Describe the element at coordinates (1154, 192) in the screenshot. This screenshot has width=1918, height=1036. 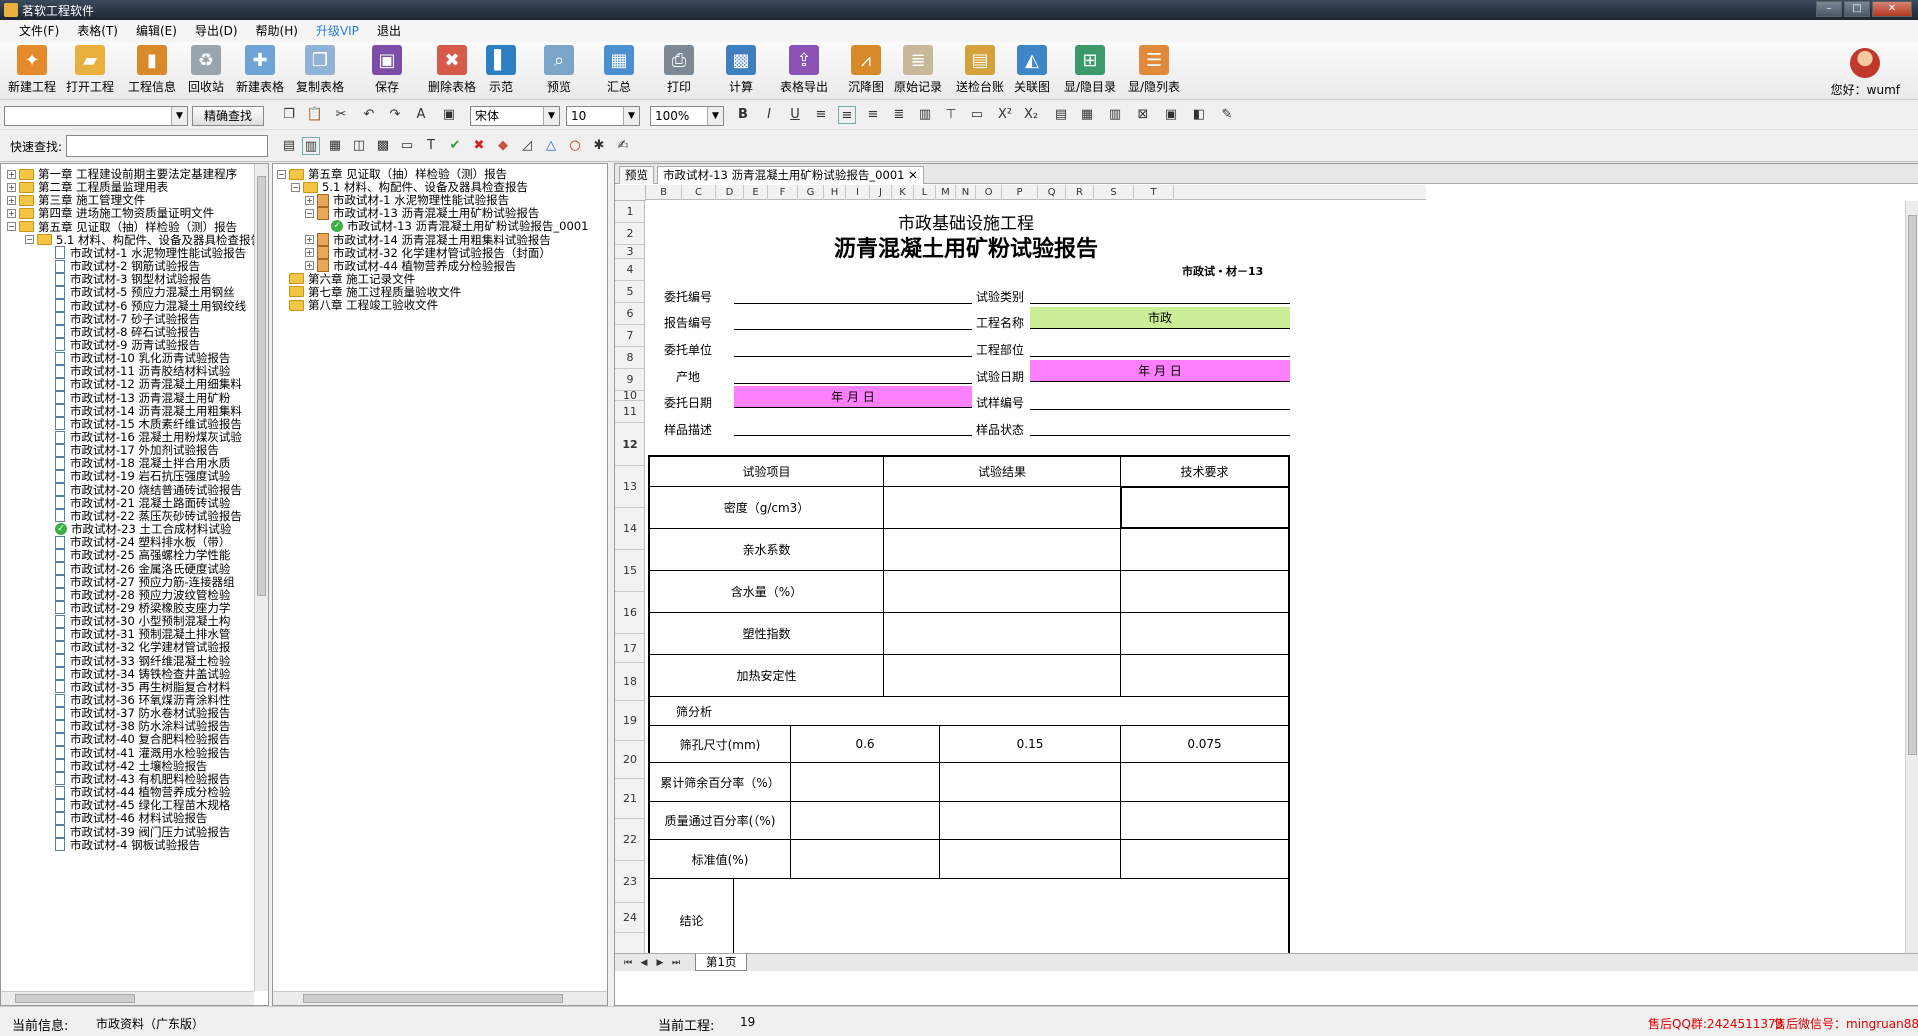
I see `column-header-cell: T` at that location.